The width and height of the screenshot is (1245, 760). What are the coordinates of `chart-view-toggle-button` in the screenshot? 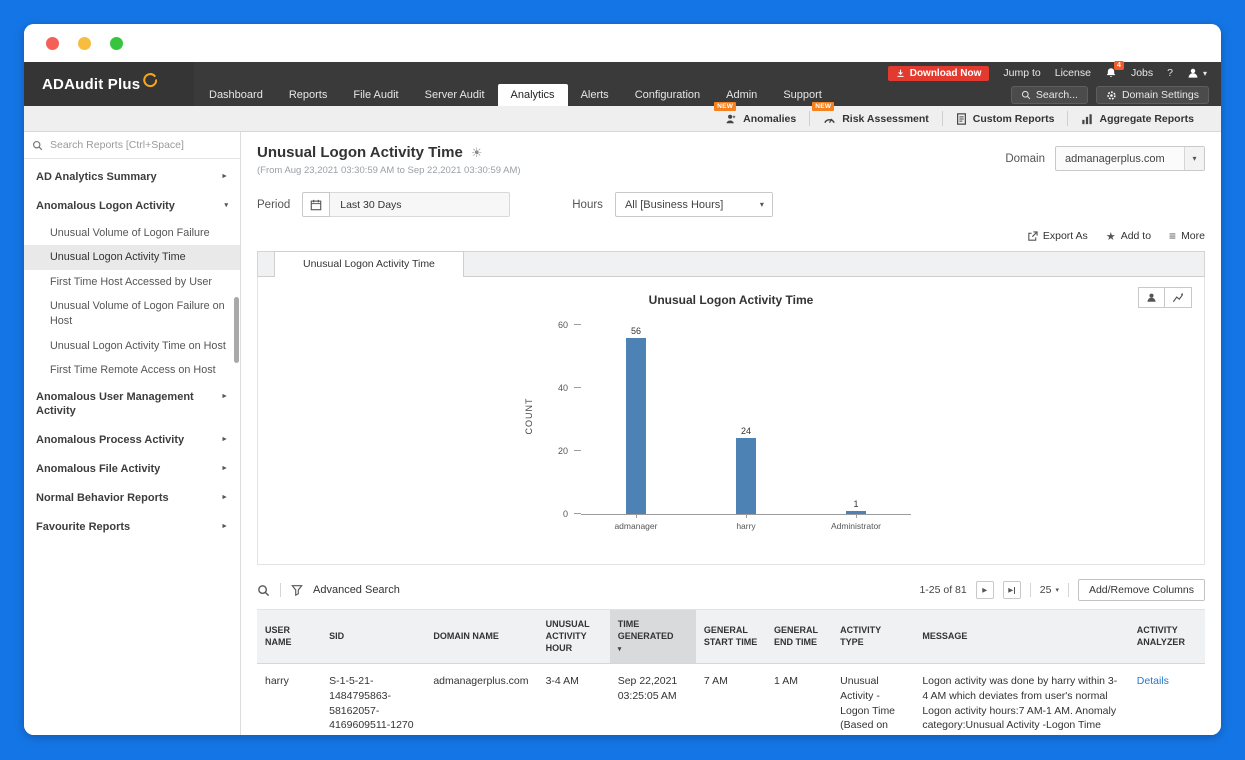 It's located at (1178, 297).